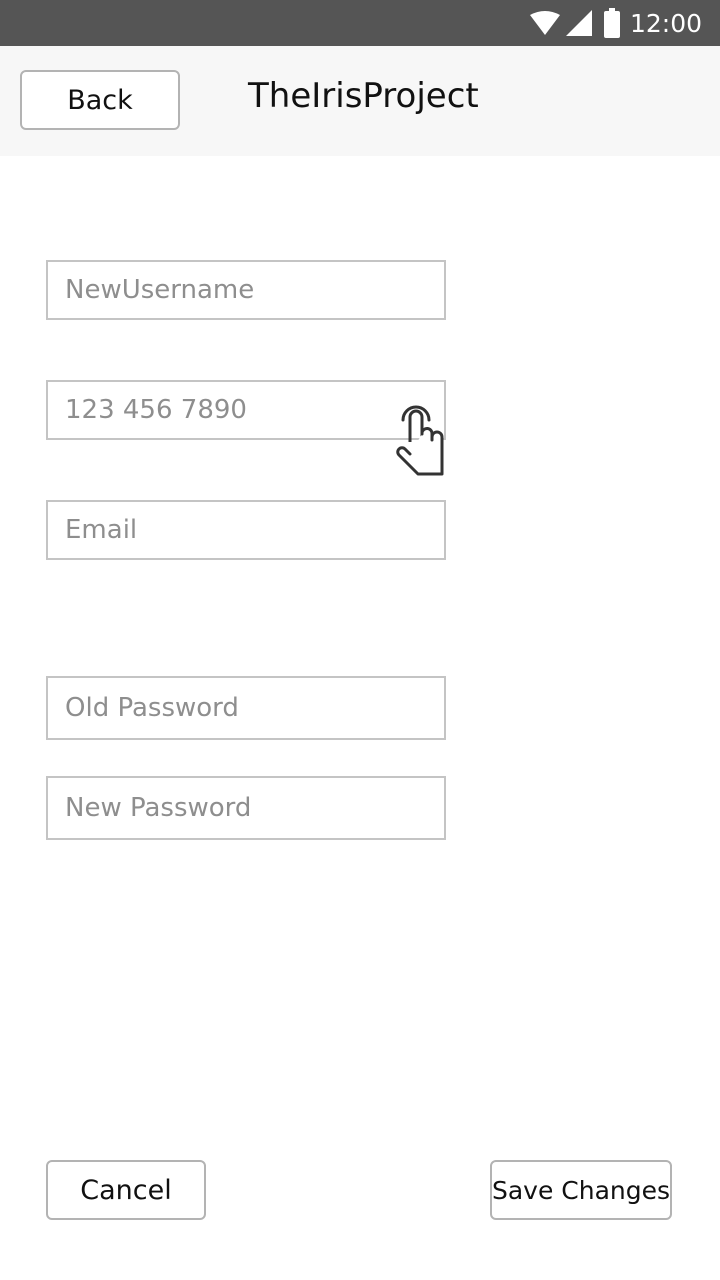  What do you see at coordinates (246, 530) in the screenshot?
I see `email-field: Email` at bounding box center [246, 530].